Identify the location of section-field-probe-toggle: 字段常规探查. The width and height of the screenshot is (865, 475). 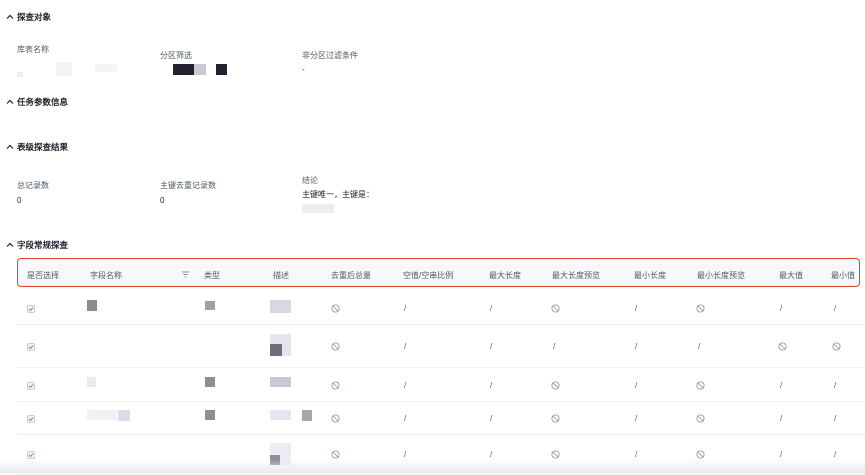
(37, 245).